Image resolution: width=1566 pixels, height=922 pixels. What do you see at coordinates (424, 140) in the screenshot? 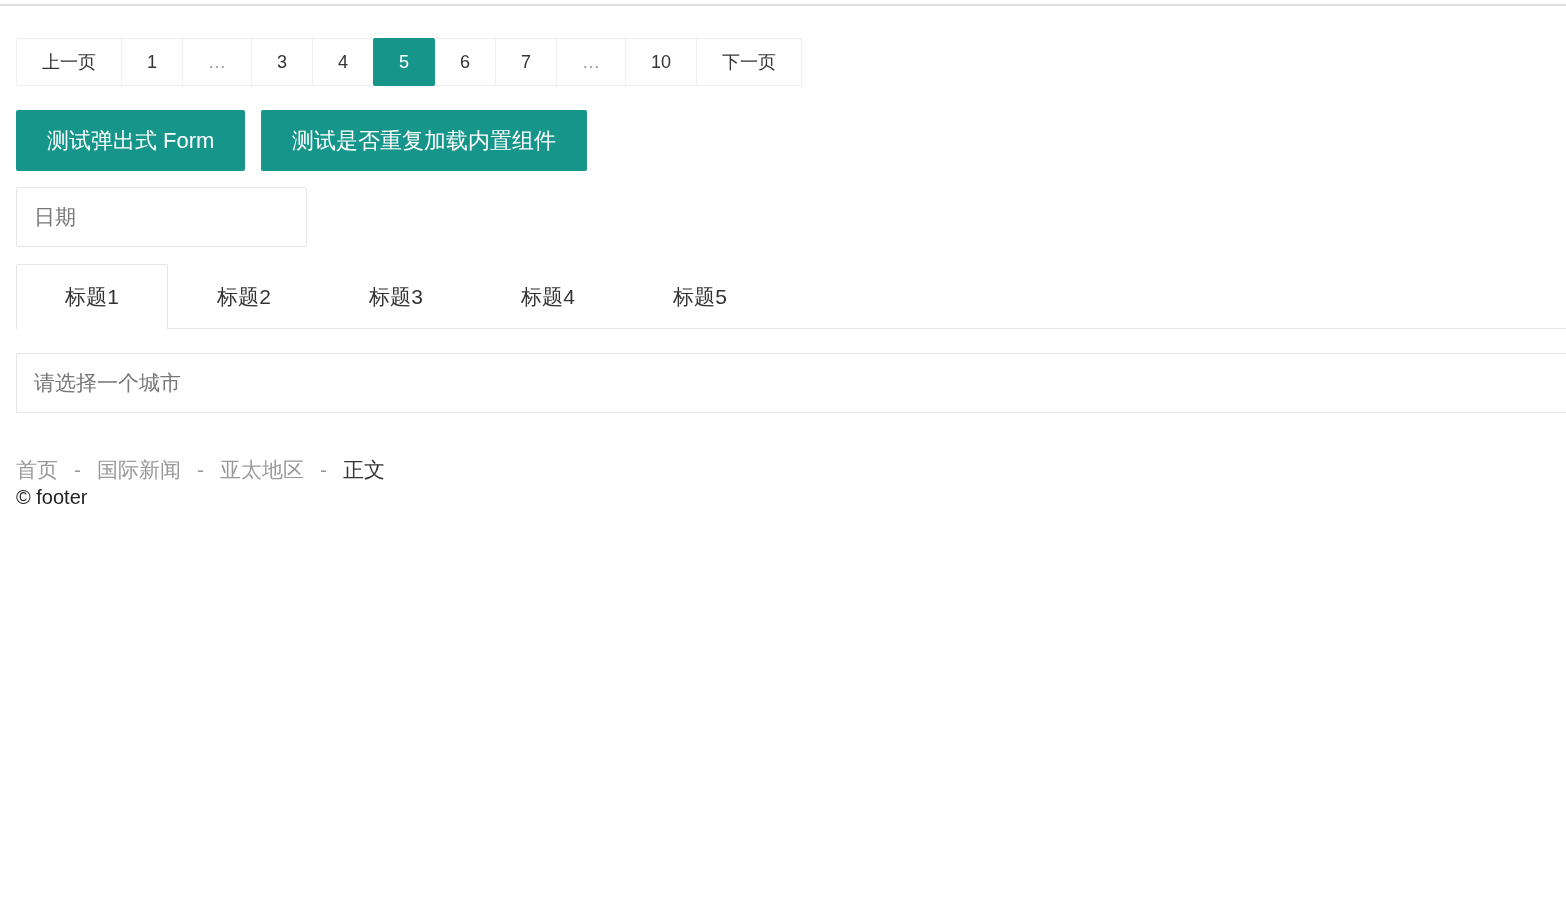
I see `action-button: 测试是否重复加载内置组件` at bounding box center [424, 140].